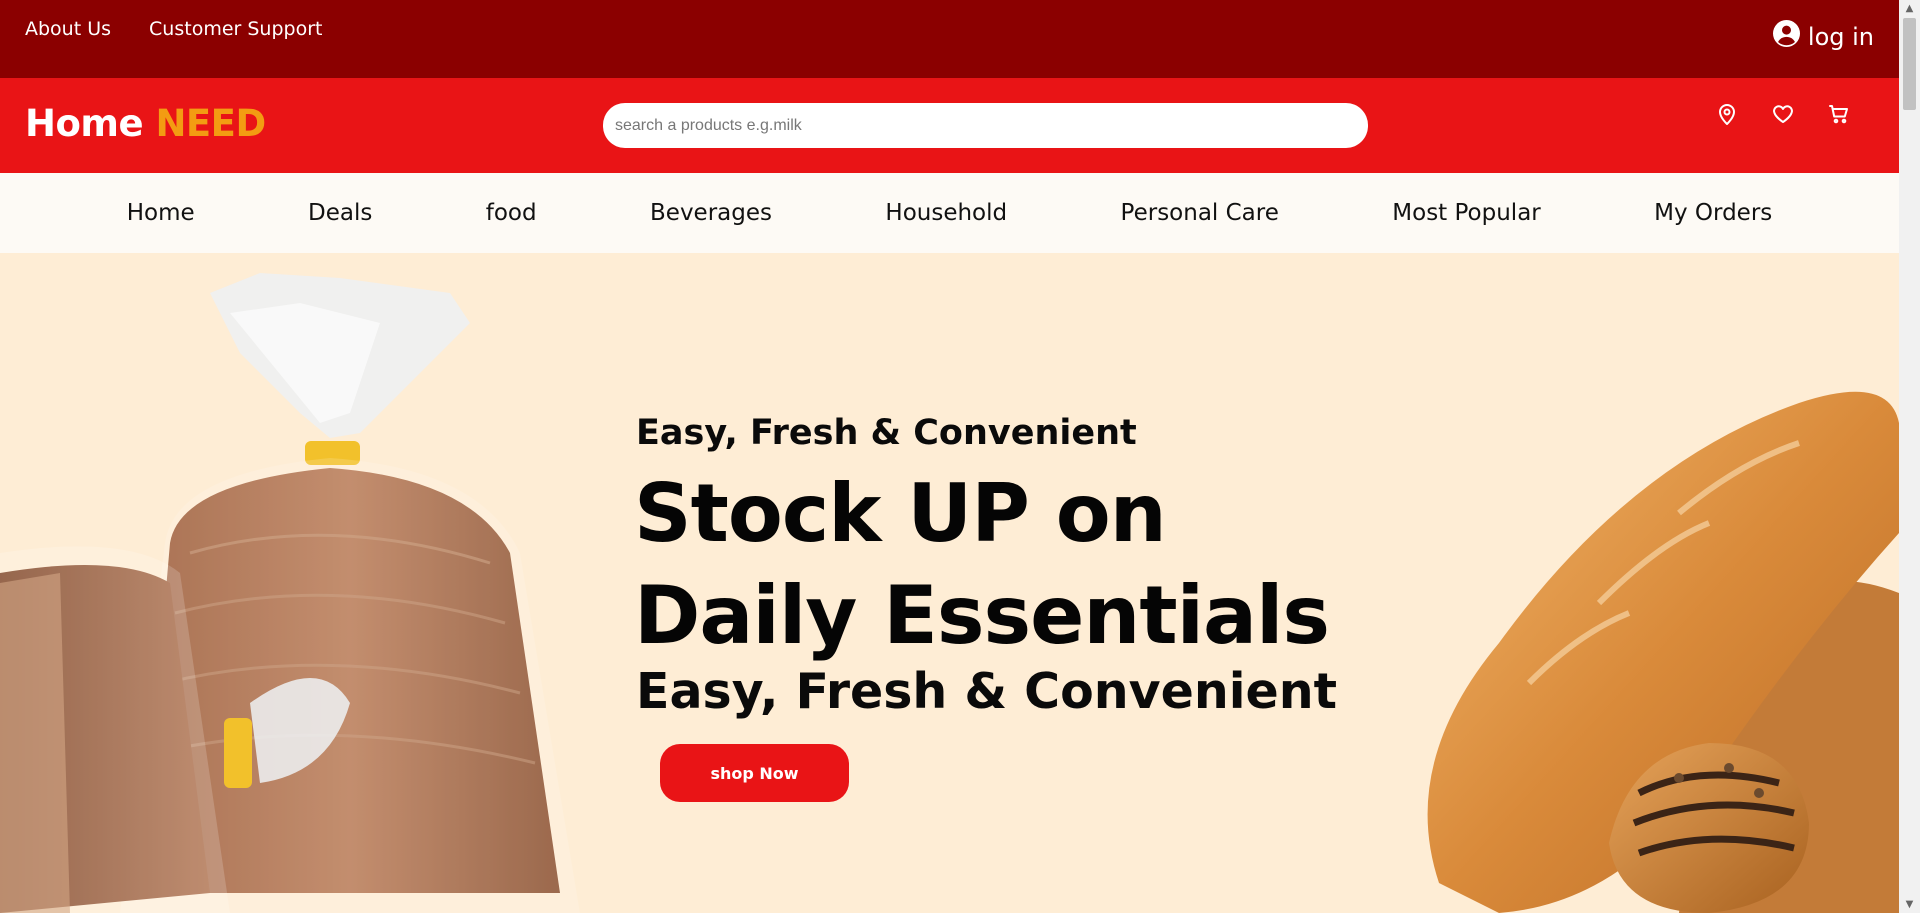 The width and height of the screenshot is (1920, 913). Describe the element at coordinates (1909, 8) in the screenshot. I see `scroll-up-arrow-icon: ▲` at that location.